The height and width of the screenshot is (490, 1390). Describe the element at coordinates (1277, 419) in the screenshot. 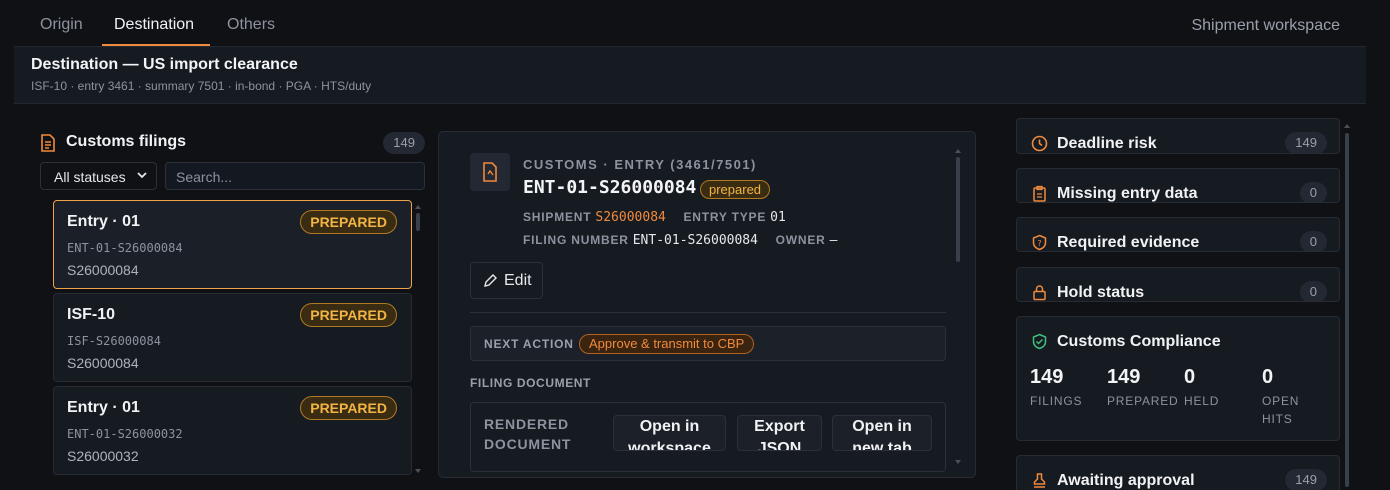

I see `stat-label-line: HITS` at that location.